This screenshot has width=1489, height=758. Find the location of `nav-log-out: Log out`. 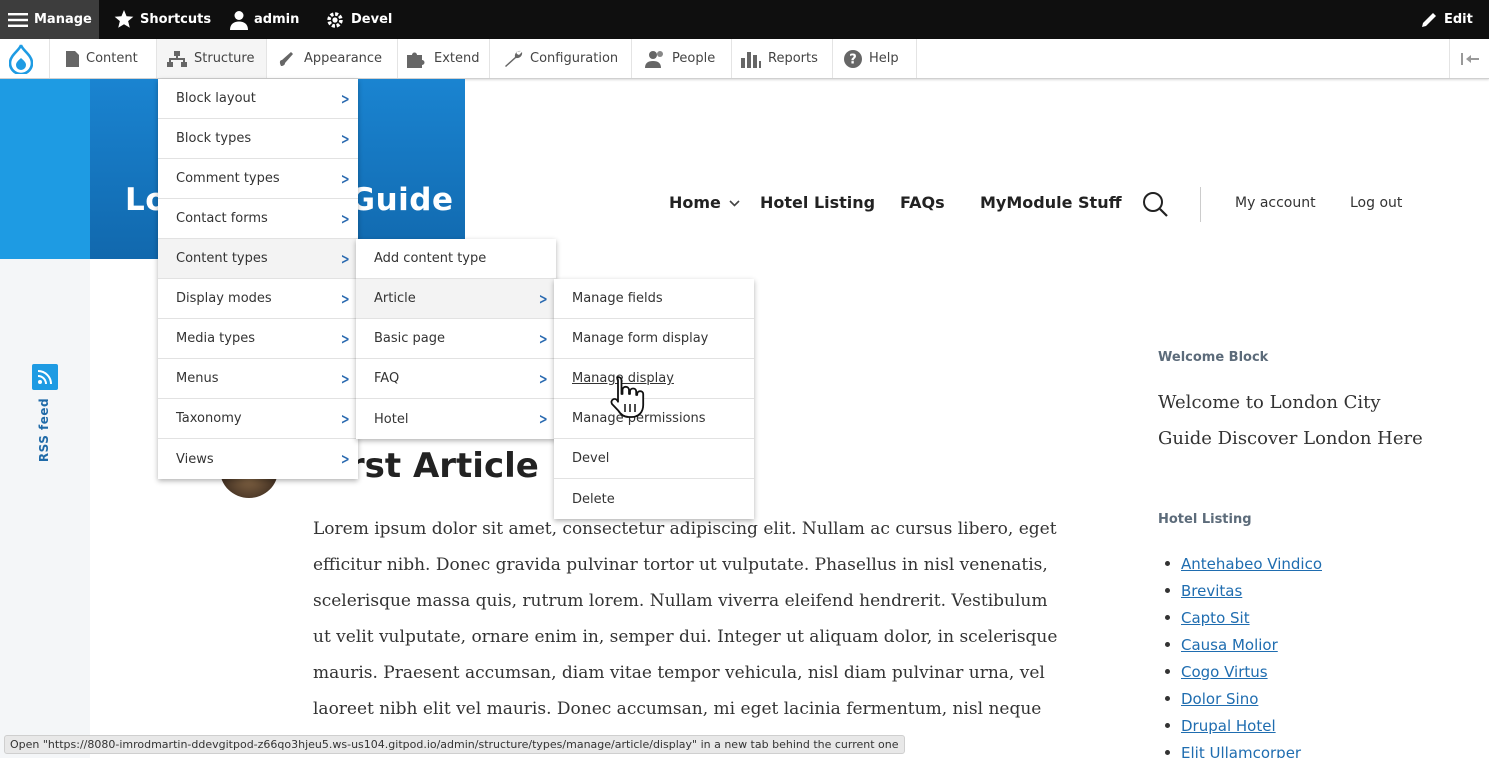

nav-log-out: Log out is located at coordinates (1376, 203).